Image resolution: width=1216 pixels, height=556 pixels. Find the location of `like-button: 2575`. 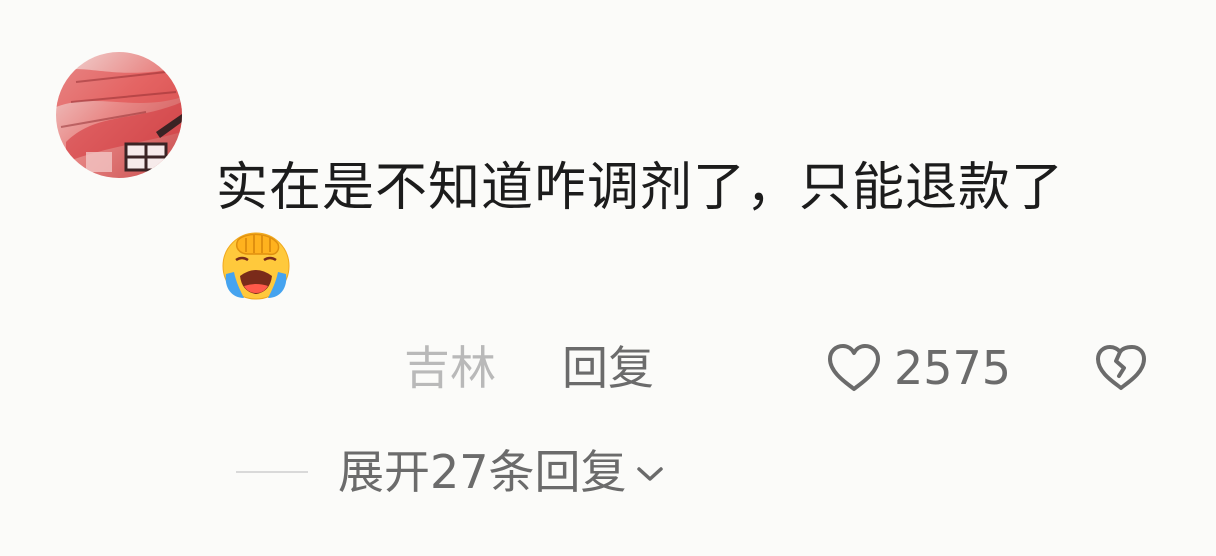

like-button: 2575 is located at coordinates (918, 368).